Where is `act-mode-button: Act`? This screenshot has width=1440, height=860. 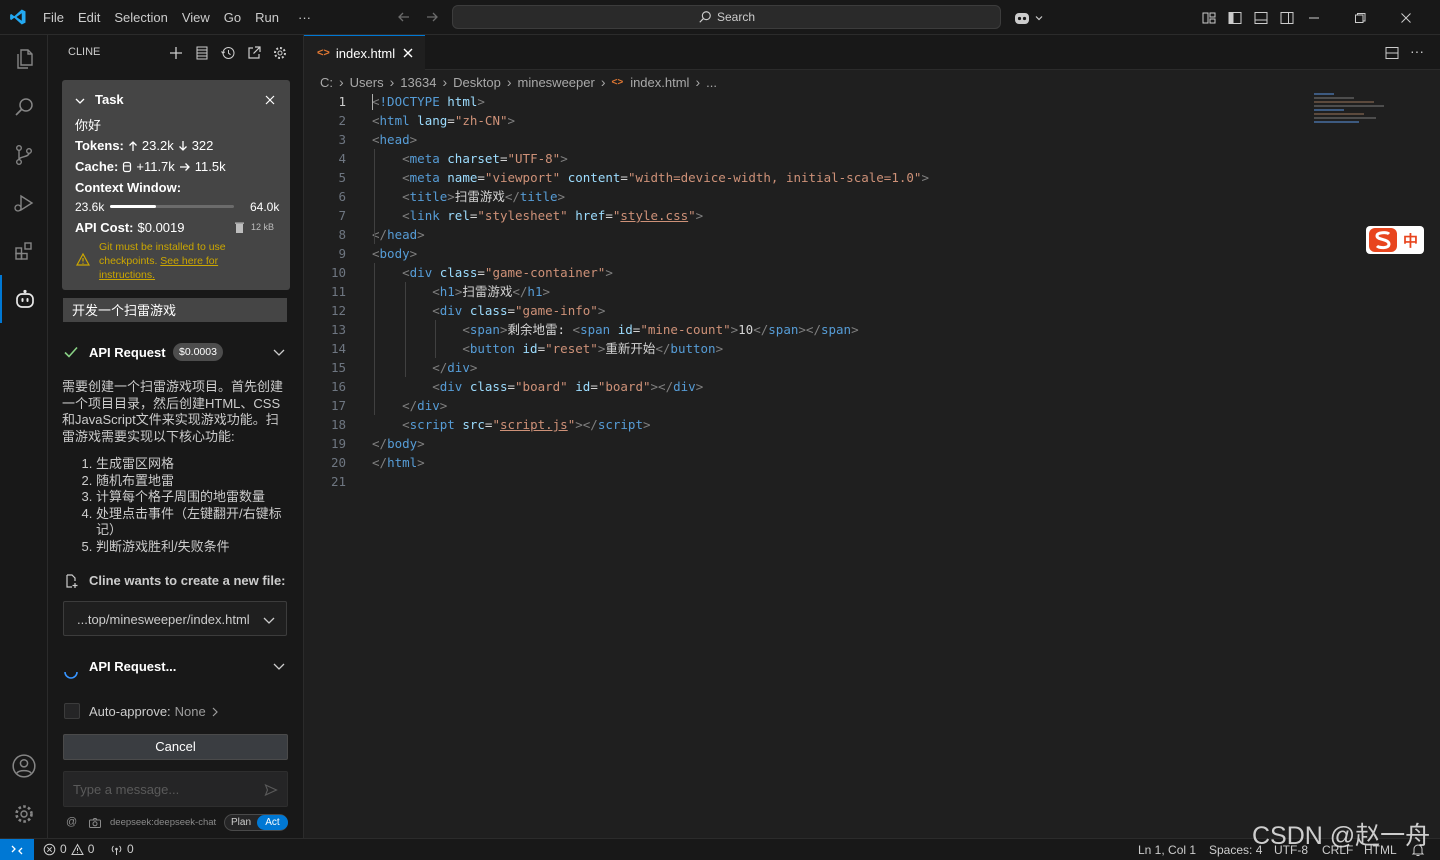
act-mode-button: Act is located at coordinates (272, 822).